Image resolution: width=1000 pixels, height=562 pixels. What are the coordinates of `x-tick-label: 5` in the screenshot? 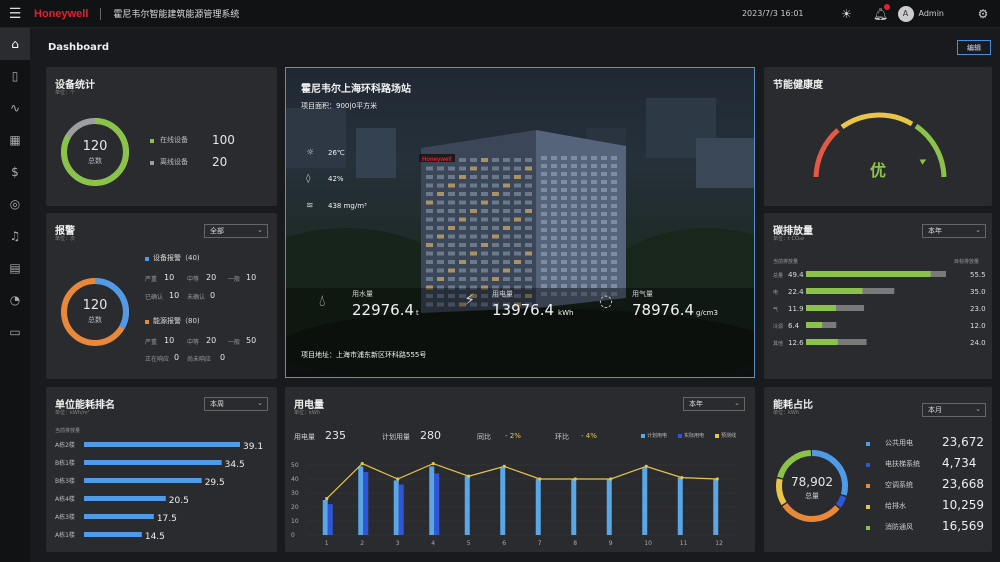 It's located at (469, 543).